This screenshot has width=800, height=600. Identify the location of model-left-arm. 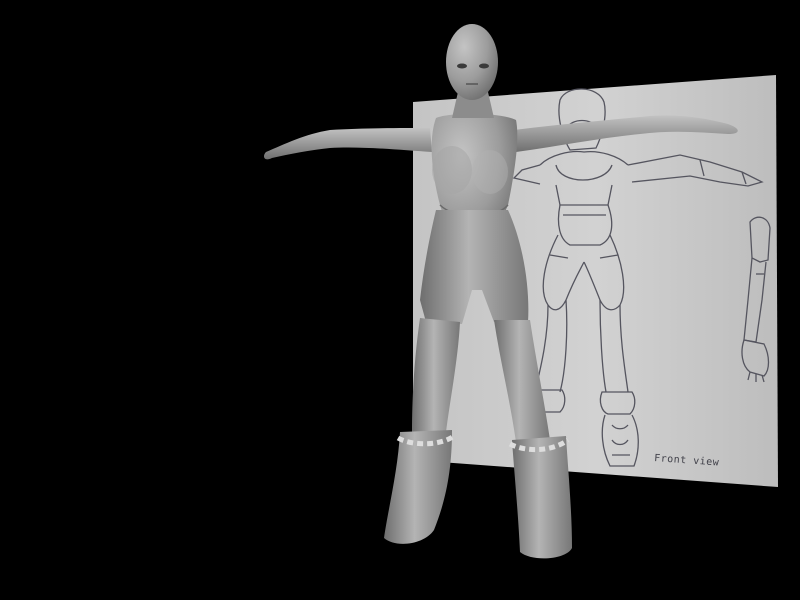
(348, 144).